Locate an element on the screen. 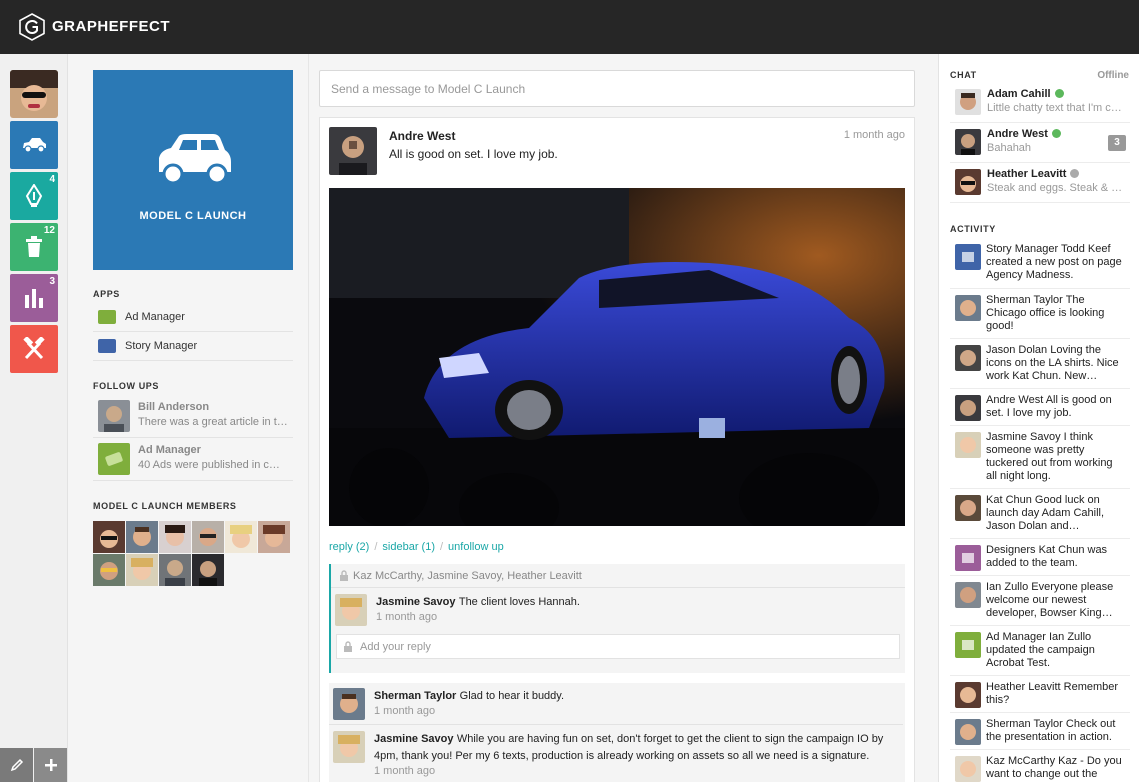  add-button is located at coordinates (50, 765).